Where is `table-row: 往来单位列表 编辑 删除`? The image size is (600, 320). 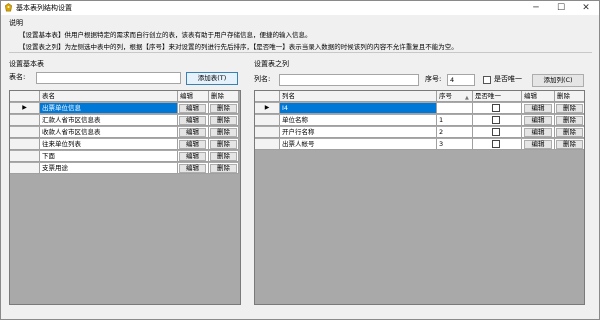
table-row: 往来单位列表 编辑 删除 is located at coordinates (124, 144).